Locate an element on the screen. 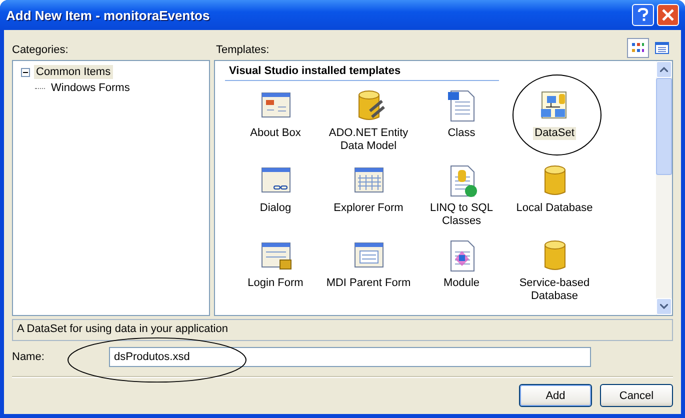 The width and height of the screenshot is (685, 418). add-button: Add is located at coordinates (555, 395).